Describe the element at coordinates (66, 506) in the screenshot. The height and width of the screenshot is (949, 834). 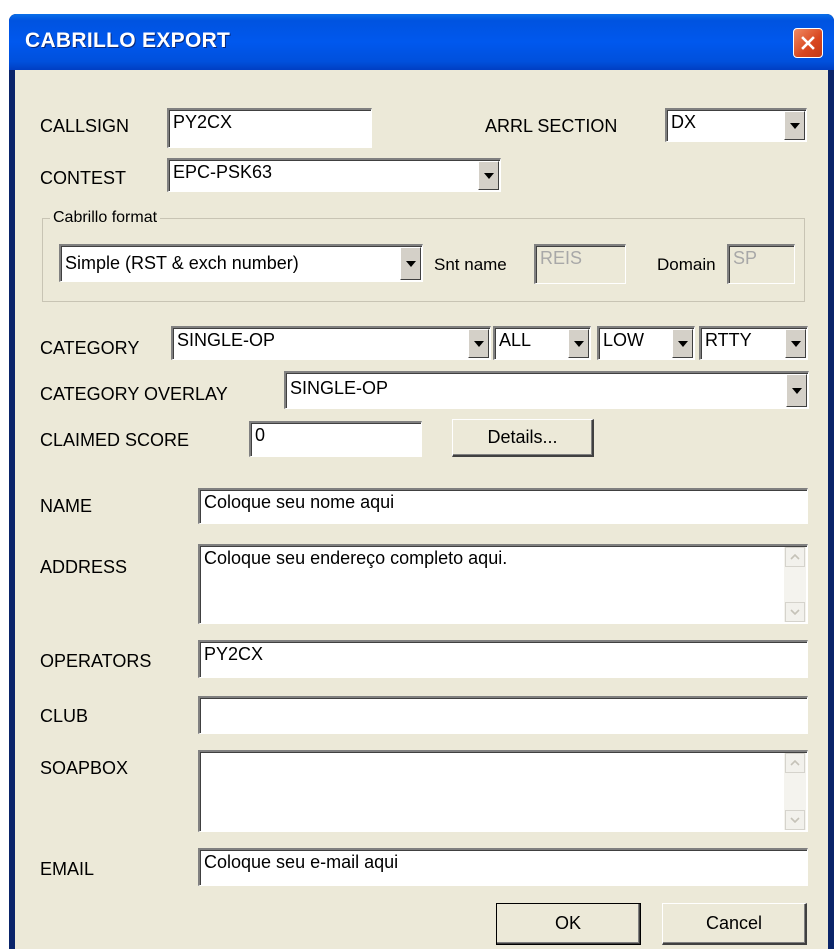
I see `name-label: NAME` at that location.